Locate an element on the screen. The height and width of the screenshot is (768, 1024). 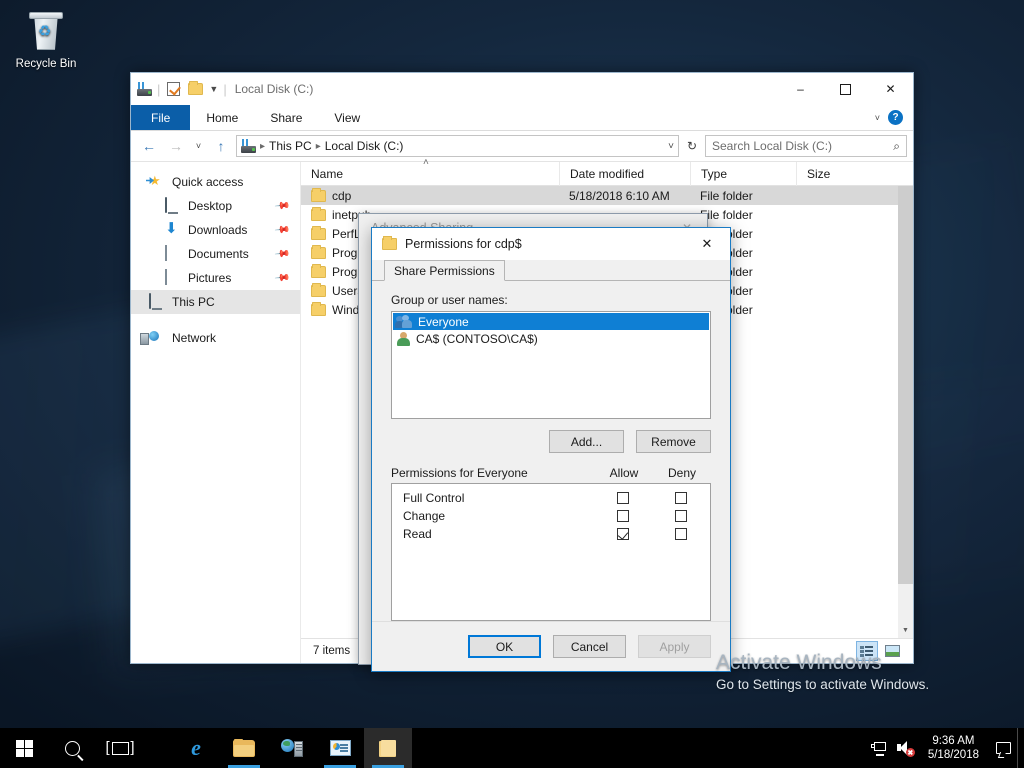
table-row: cdp 5/18/2018 6:10 AM File folder is located at coordinates (607, 195).